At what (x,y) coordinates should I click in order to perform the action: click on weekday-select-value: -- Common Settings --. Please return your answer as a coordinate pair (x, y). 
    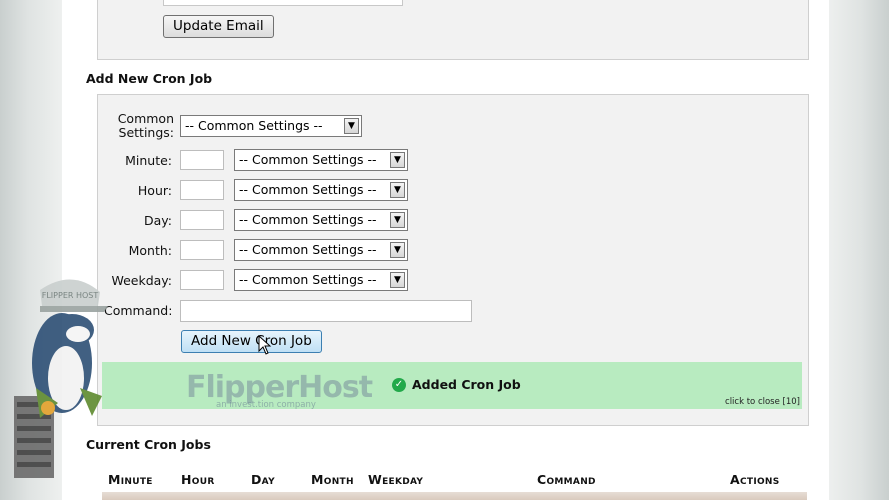
    Looking at the image, I should click on (308, 279).